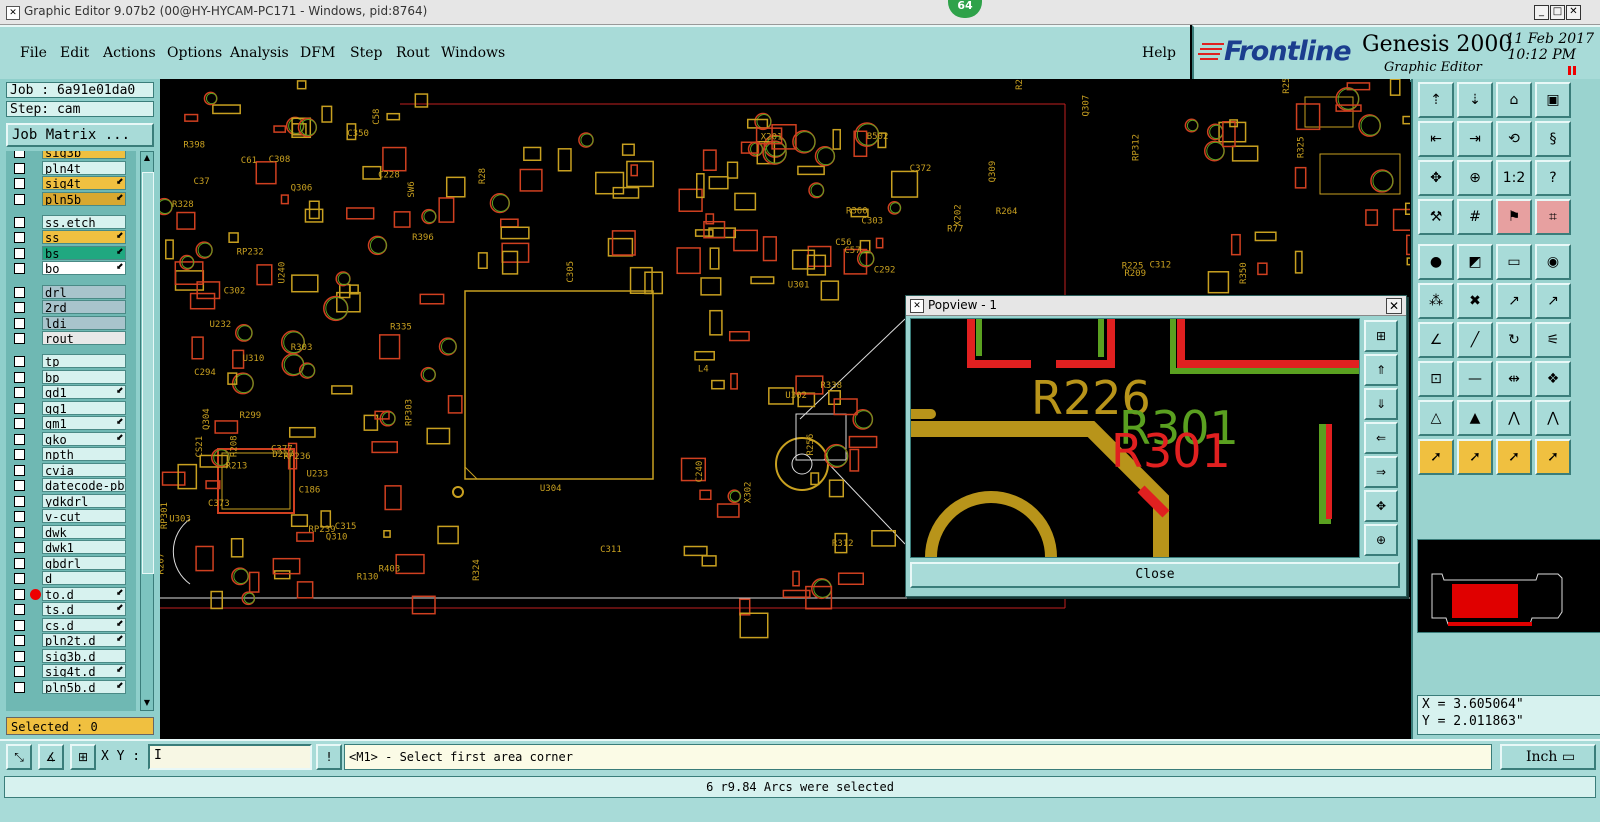 Image resolution: width=1600 pixels, height=822 pixels. I want to click on minimize-icon: _, so click(1541, 12).